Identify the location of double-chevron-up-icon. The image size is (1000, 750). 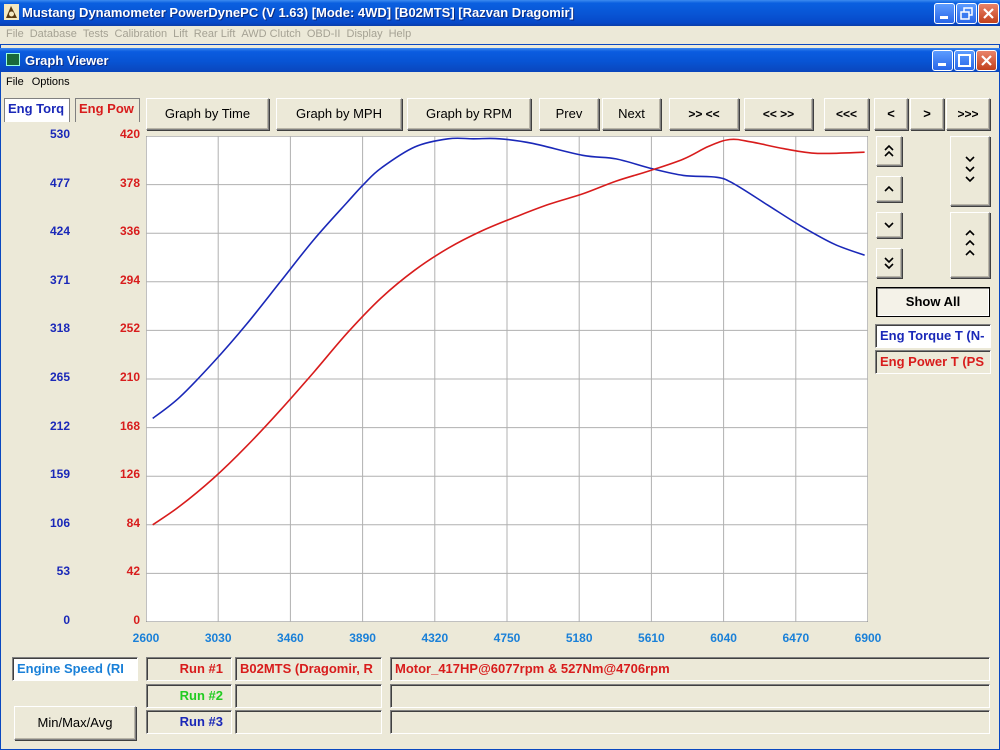
(889, 150).